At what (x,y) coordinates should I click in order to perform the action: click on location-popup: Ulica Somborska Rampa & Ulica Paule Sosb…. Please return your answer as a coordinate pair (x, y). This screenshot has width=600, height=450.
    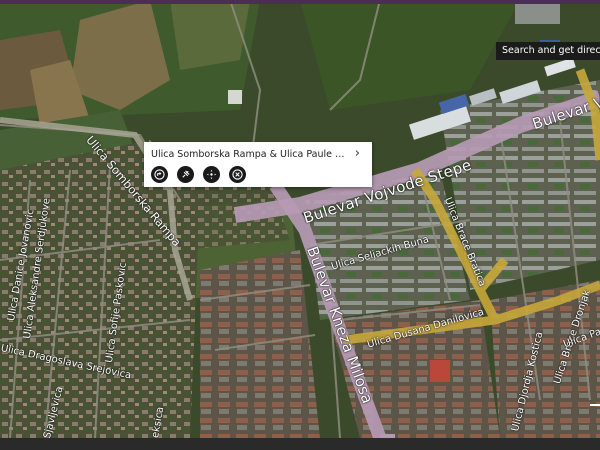
    Looking at the image, I should click on (258, 164).